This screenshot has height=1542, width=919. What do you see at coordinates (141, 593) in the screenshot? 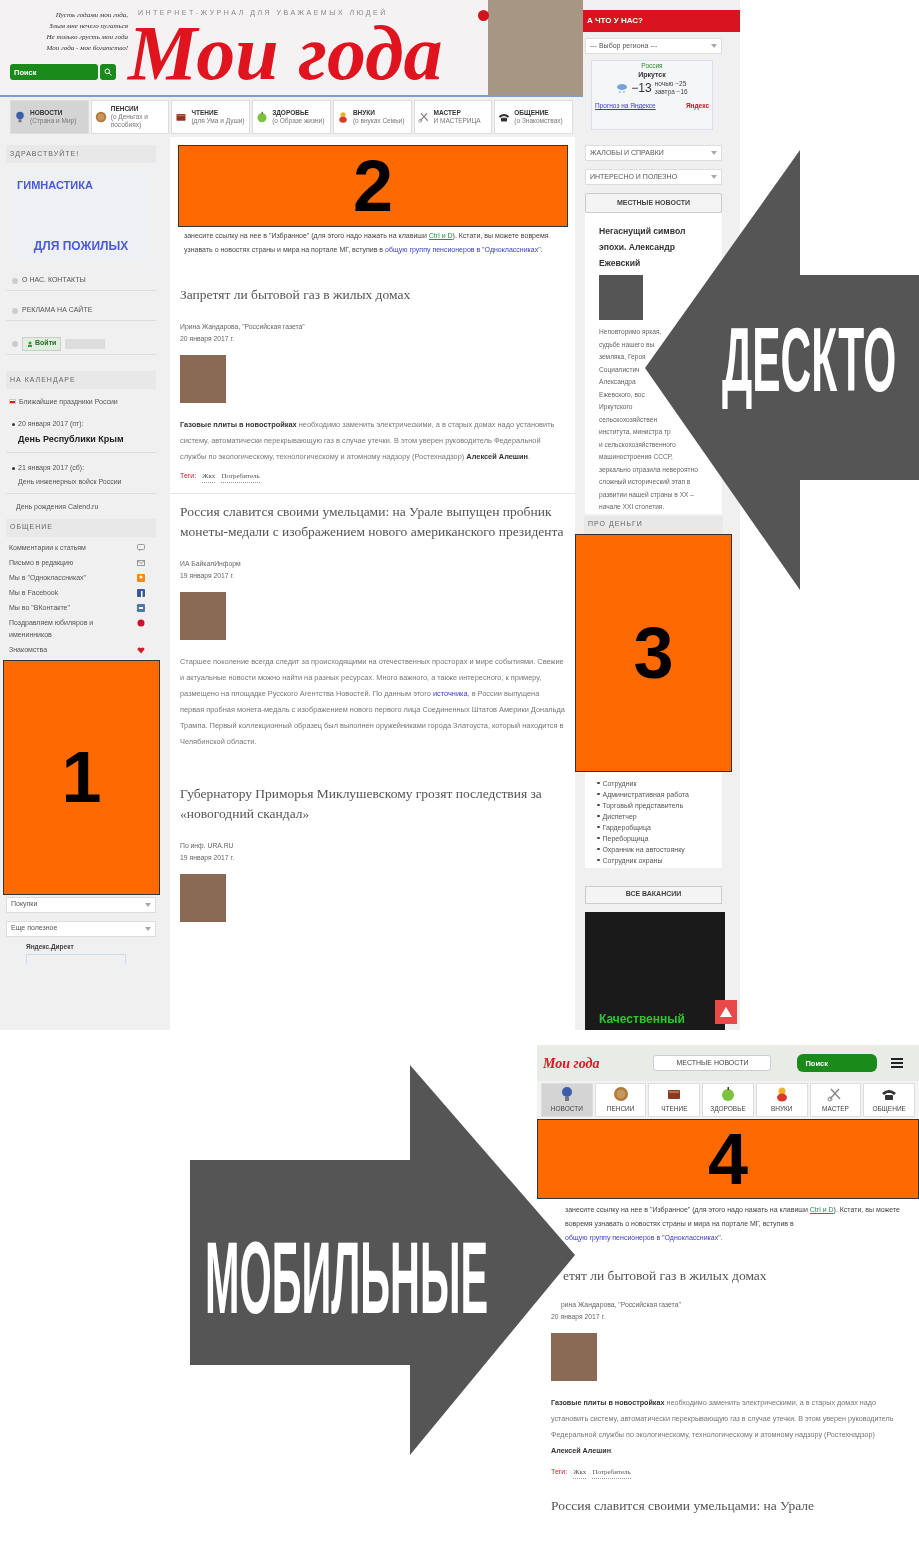
I see `facebook-icon` at bounding box center [141, 593].